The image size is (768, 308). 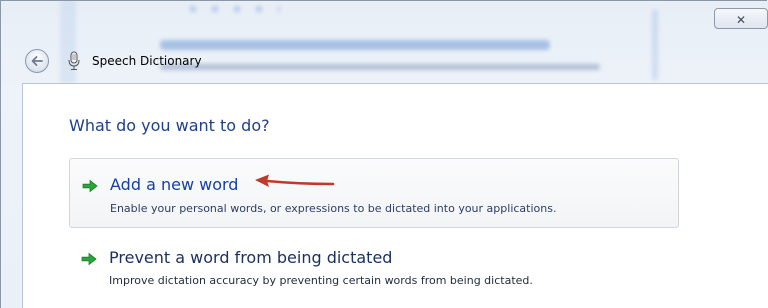 I want to click on window-title: Speech Dictionary, so click(x=147, y=61).